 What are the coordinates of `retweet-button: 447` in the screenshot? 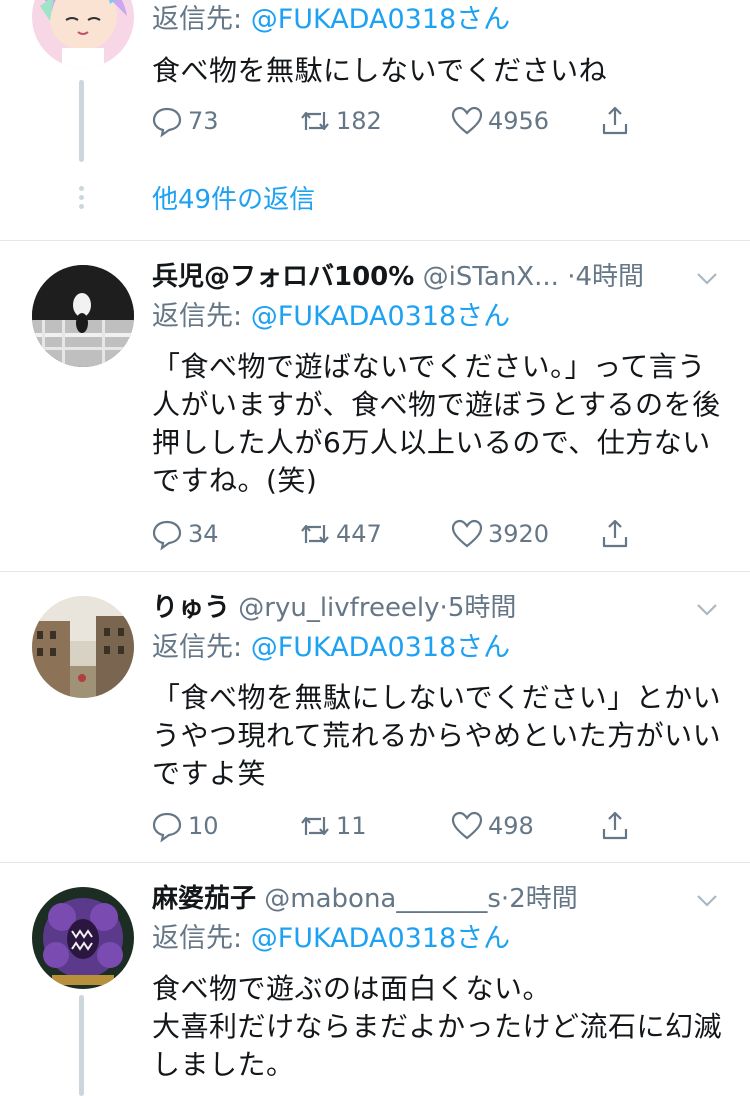 It's located at (340, 534).